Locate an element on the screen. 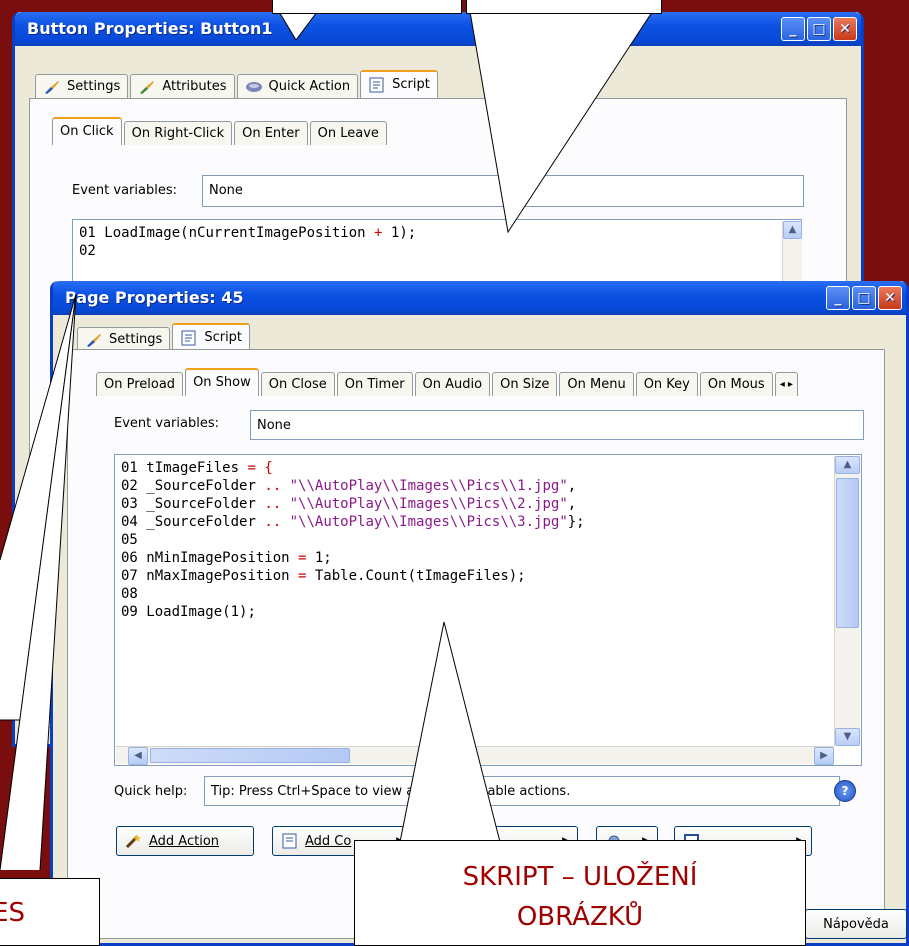 This screenshot has width=909, height=946. tab-label: On Mous is located at coordinates (736, 384).